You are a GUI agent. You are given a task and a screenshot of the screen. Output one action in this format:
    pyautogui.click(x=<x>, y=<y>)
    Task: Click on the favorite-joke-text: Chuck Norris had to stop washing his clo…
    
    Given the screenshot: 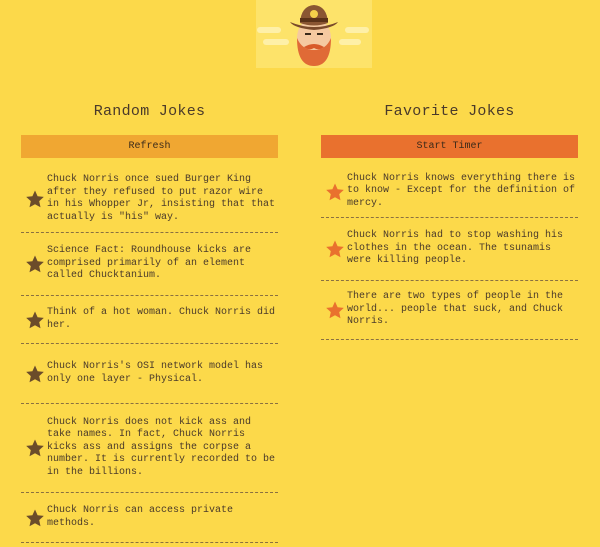 What is the action you would take?
    pyautogui.click(x=455, y=248)
    